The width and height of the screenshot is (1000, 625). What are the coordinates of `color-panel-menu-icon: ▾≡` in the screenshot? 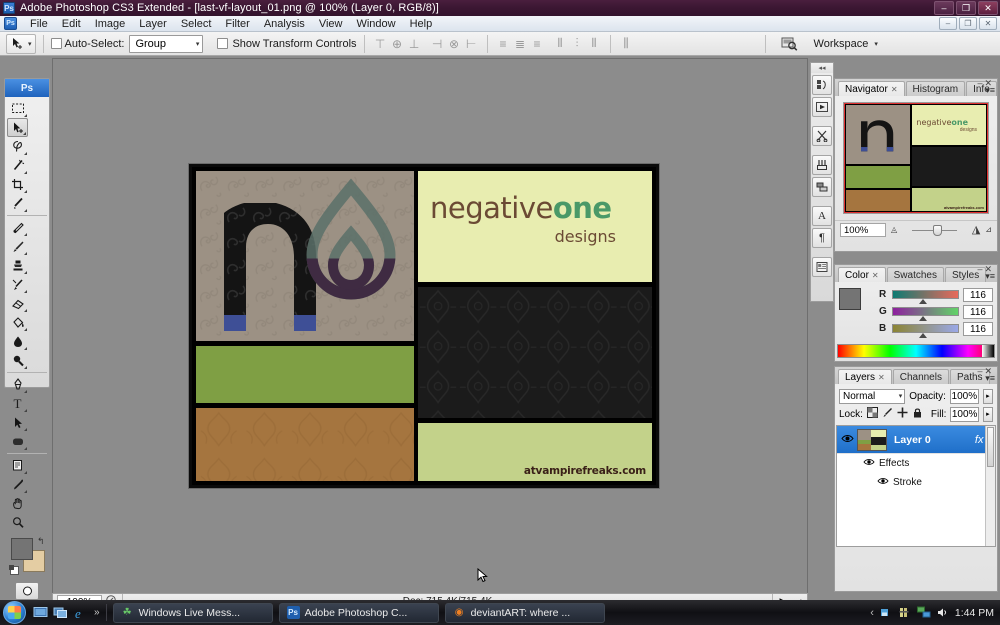 It's located at (990, 276).